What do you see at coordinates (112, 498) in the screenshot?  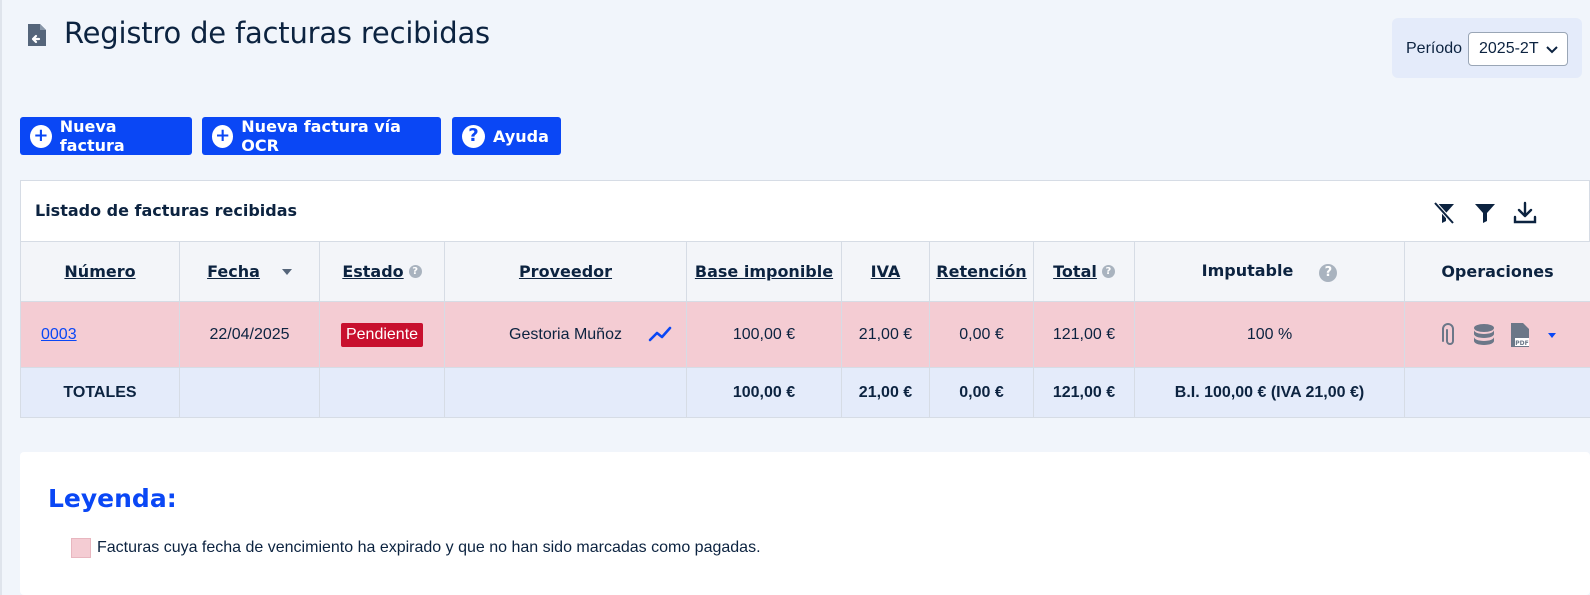 I see `legend-title: Leyenda:` at bounding box center [112, 498].